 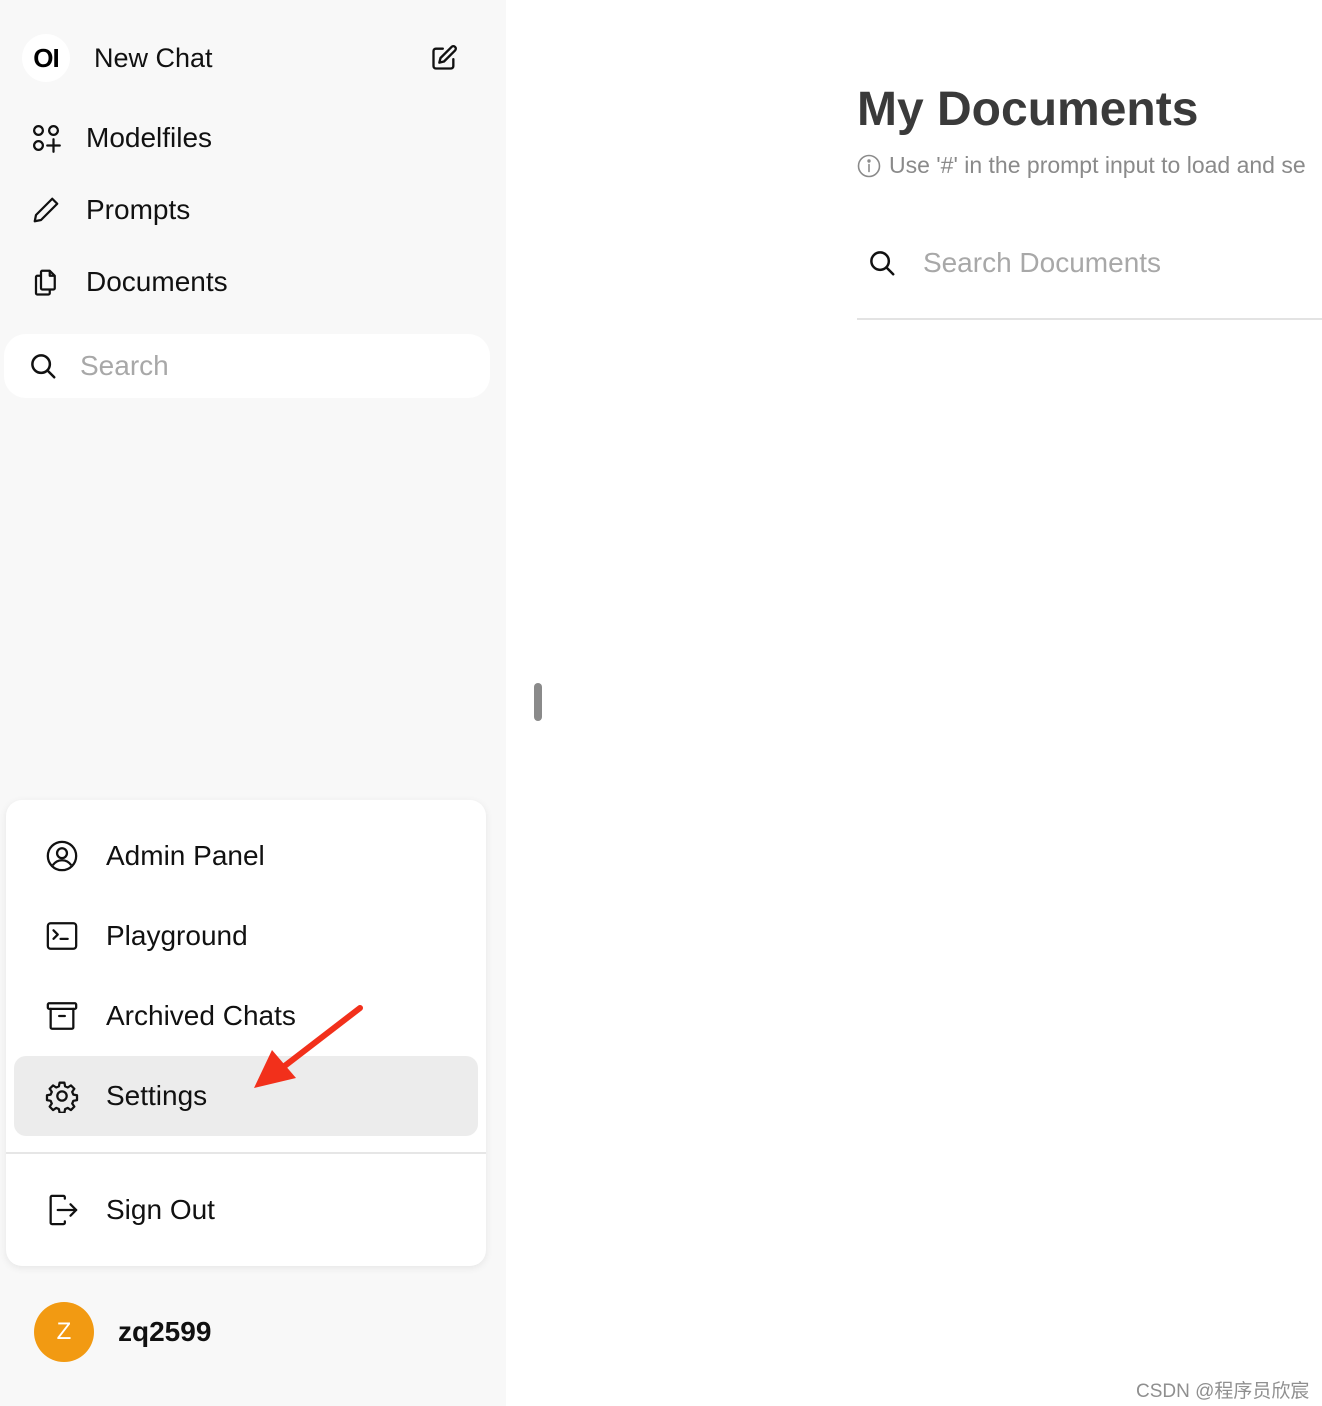 I want to click on menu-item-playground: Playground, so click(x=246, y=936).